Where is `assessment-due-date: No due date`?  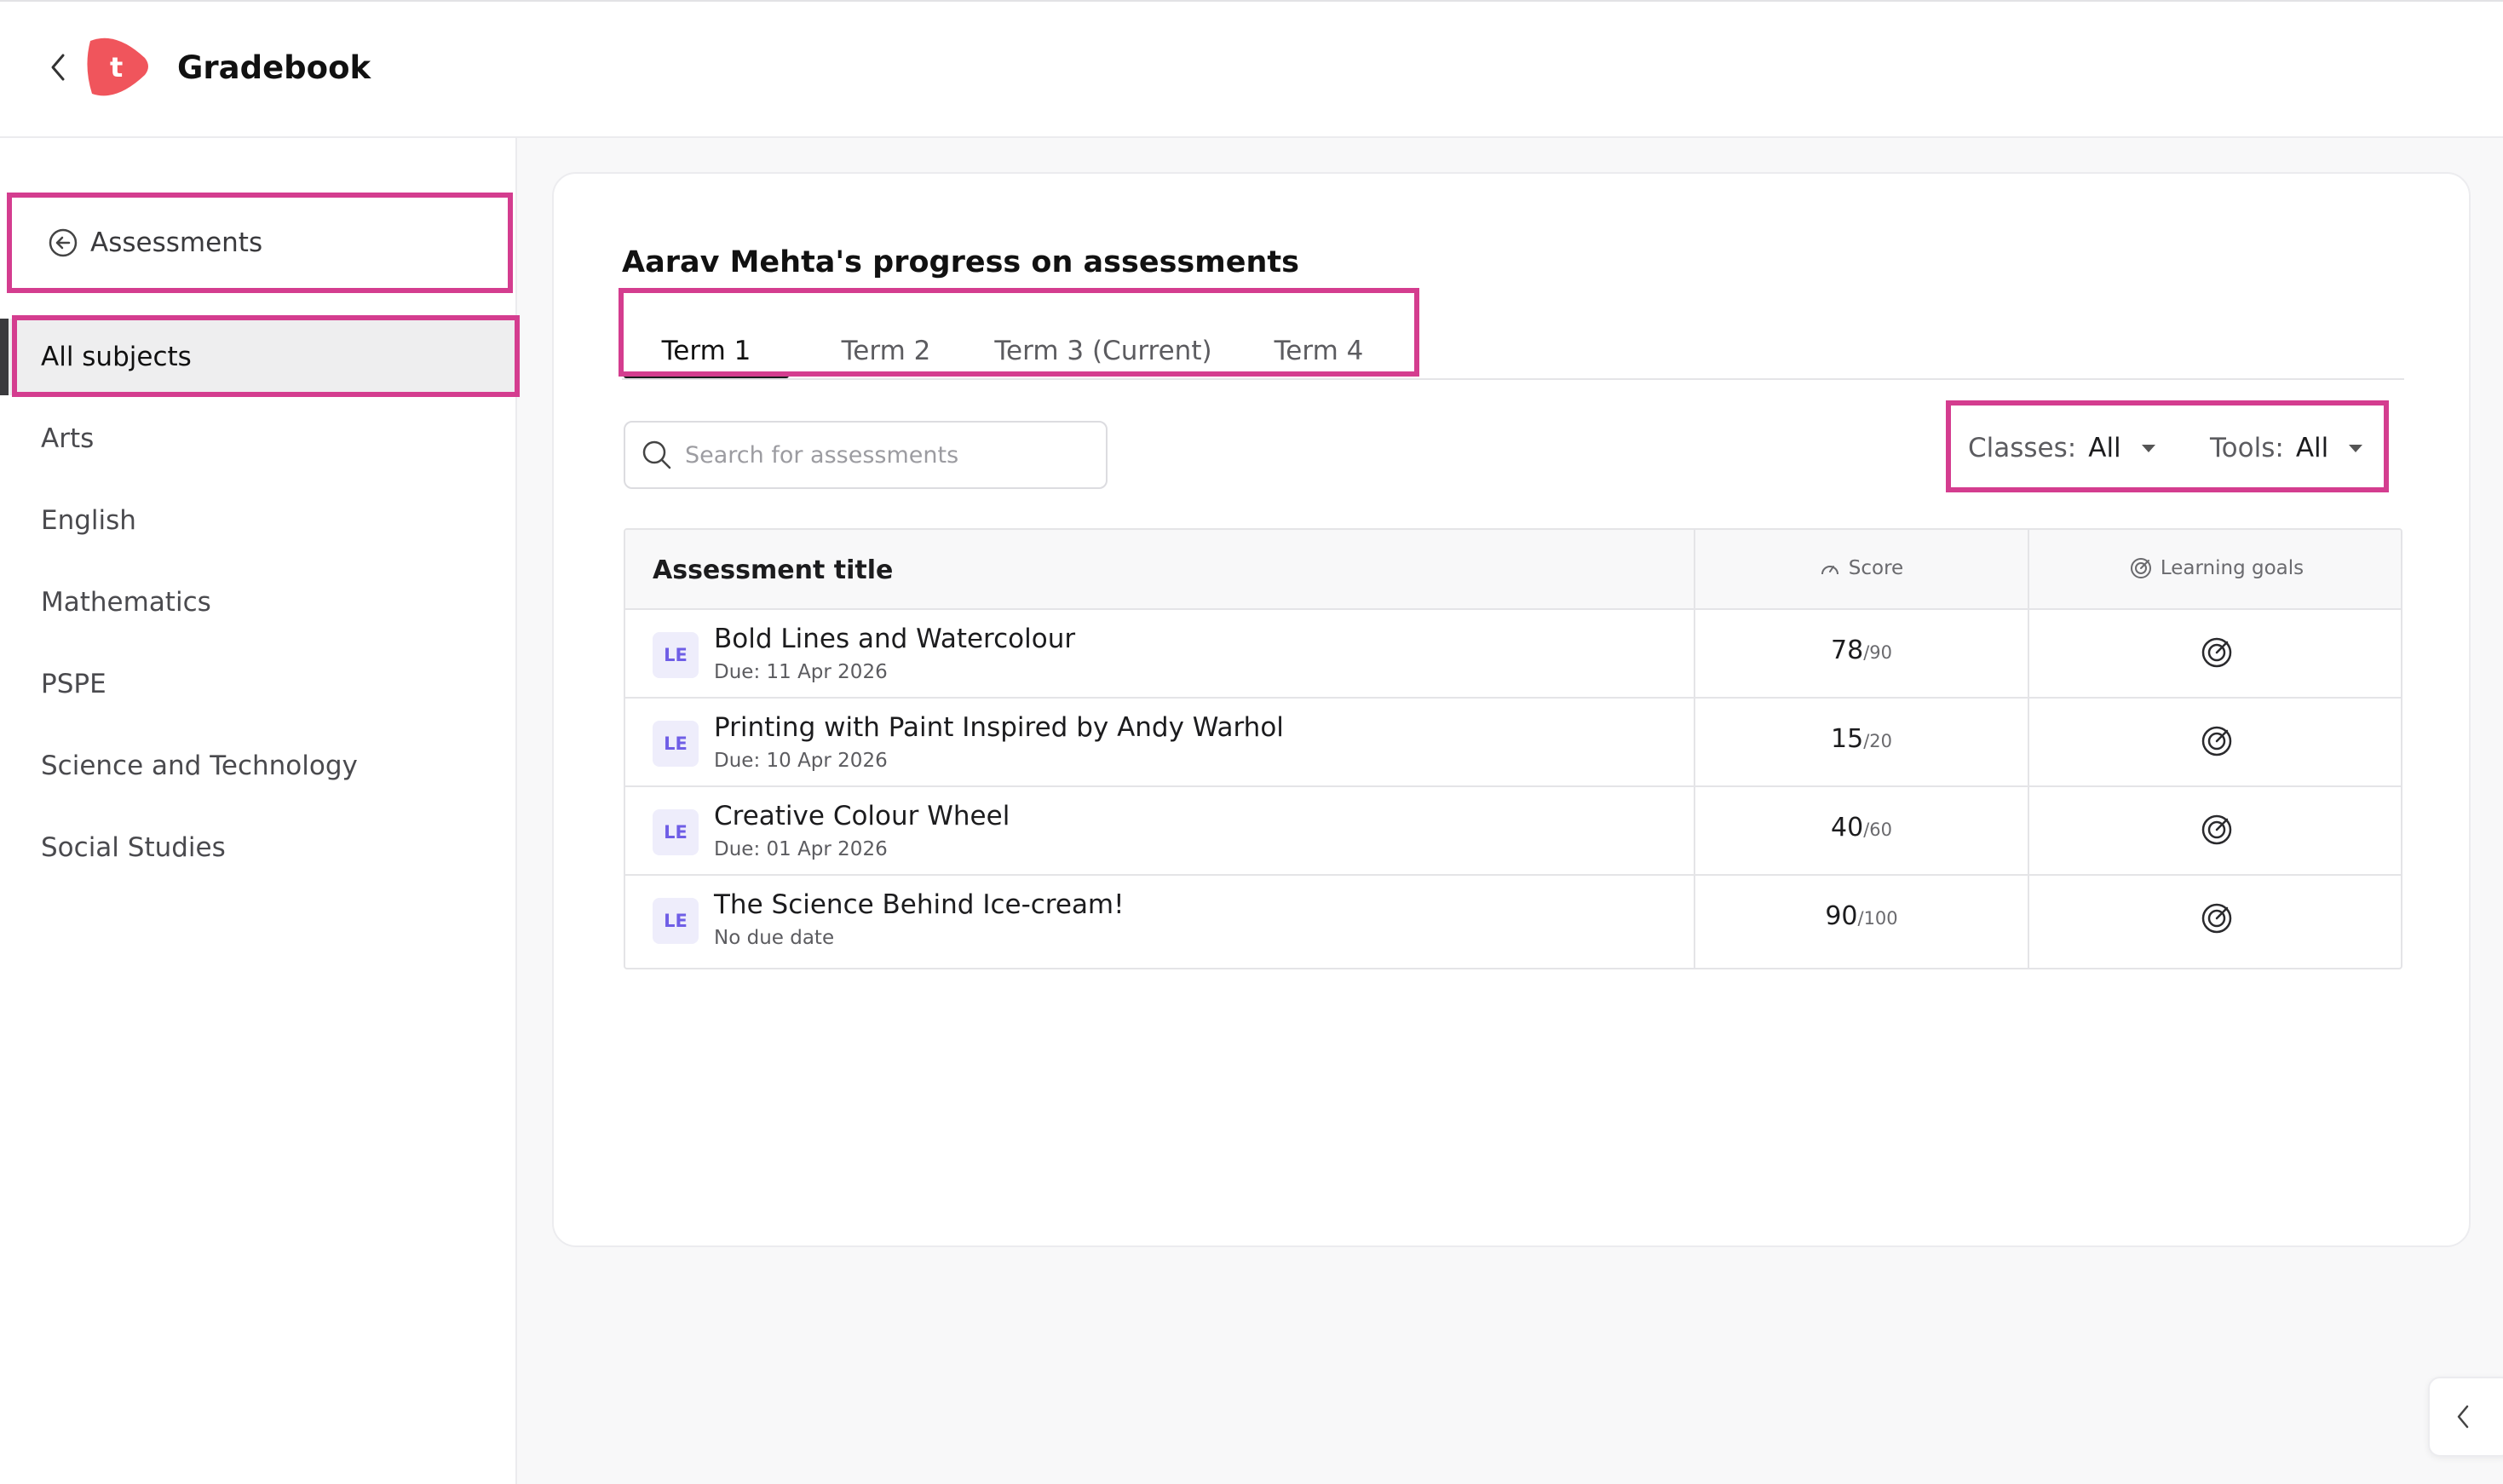
assessment-due-date: No due date is located at coordinates (774, 938).